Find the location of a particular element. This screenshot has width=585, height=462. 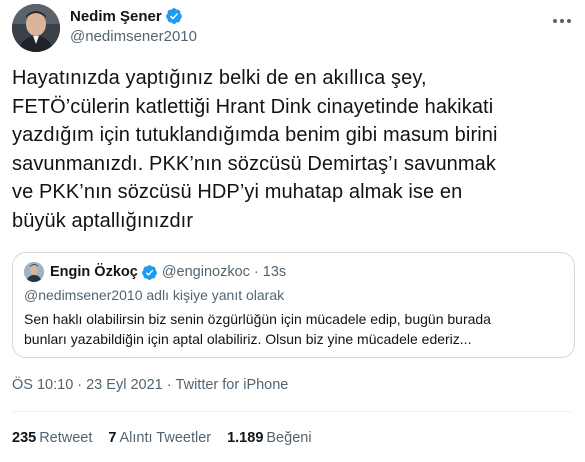

retweets-count: 235 is located at coordinates (24, 438).